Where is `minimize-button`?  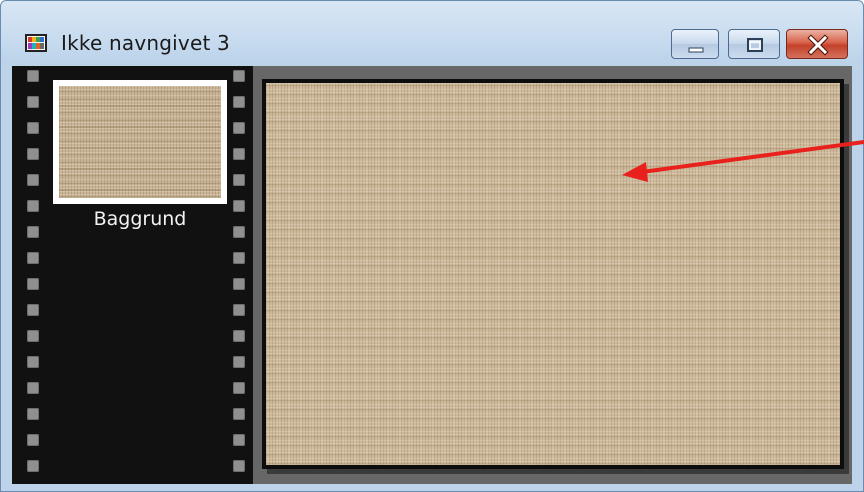 minimize-button is located at coordinates (695, 44).